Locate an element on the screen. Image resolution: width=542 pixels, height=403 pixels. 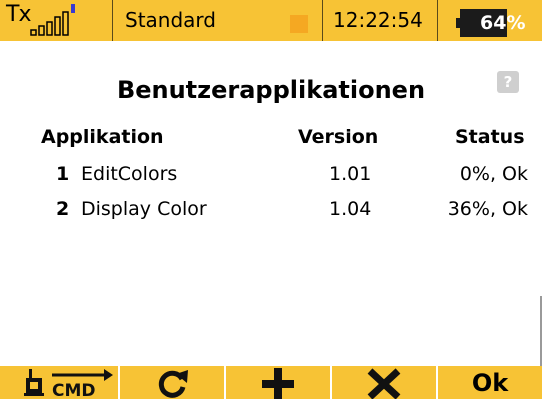
app-row: 2 Display Color 1.04 36%, Ok is located at coordinates (271, 213).